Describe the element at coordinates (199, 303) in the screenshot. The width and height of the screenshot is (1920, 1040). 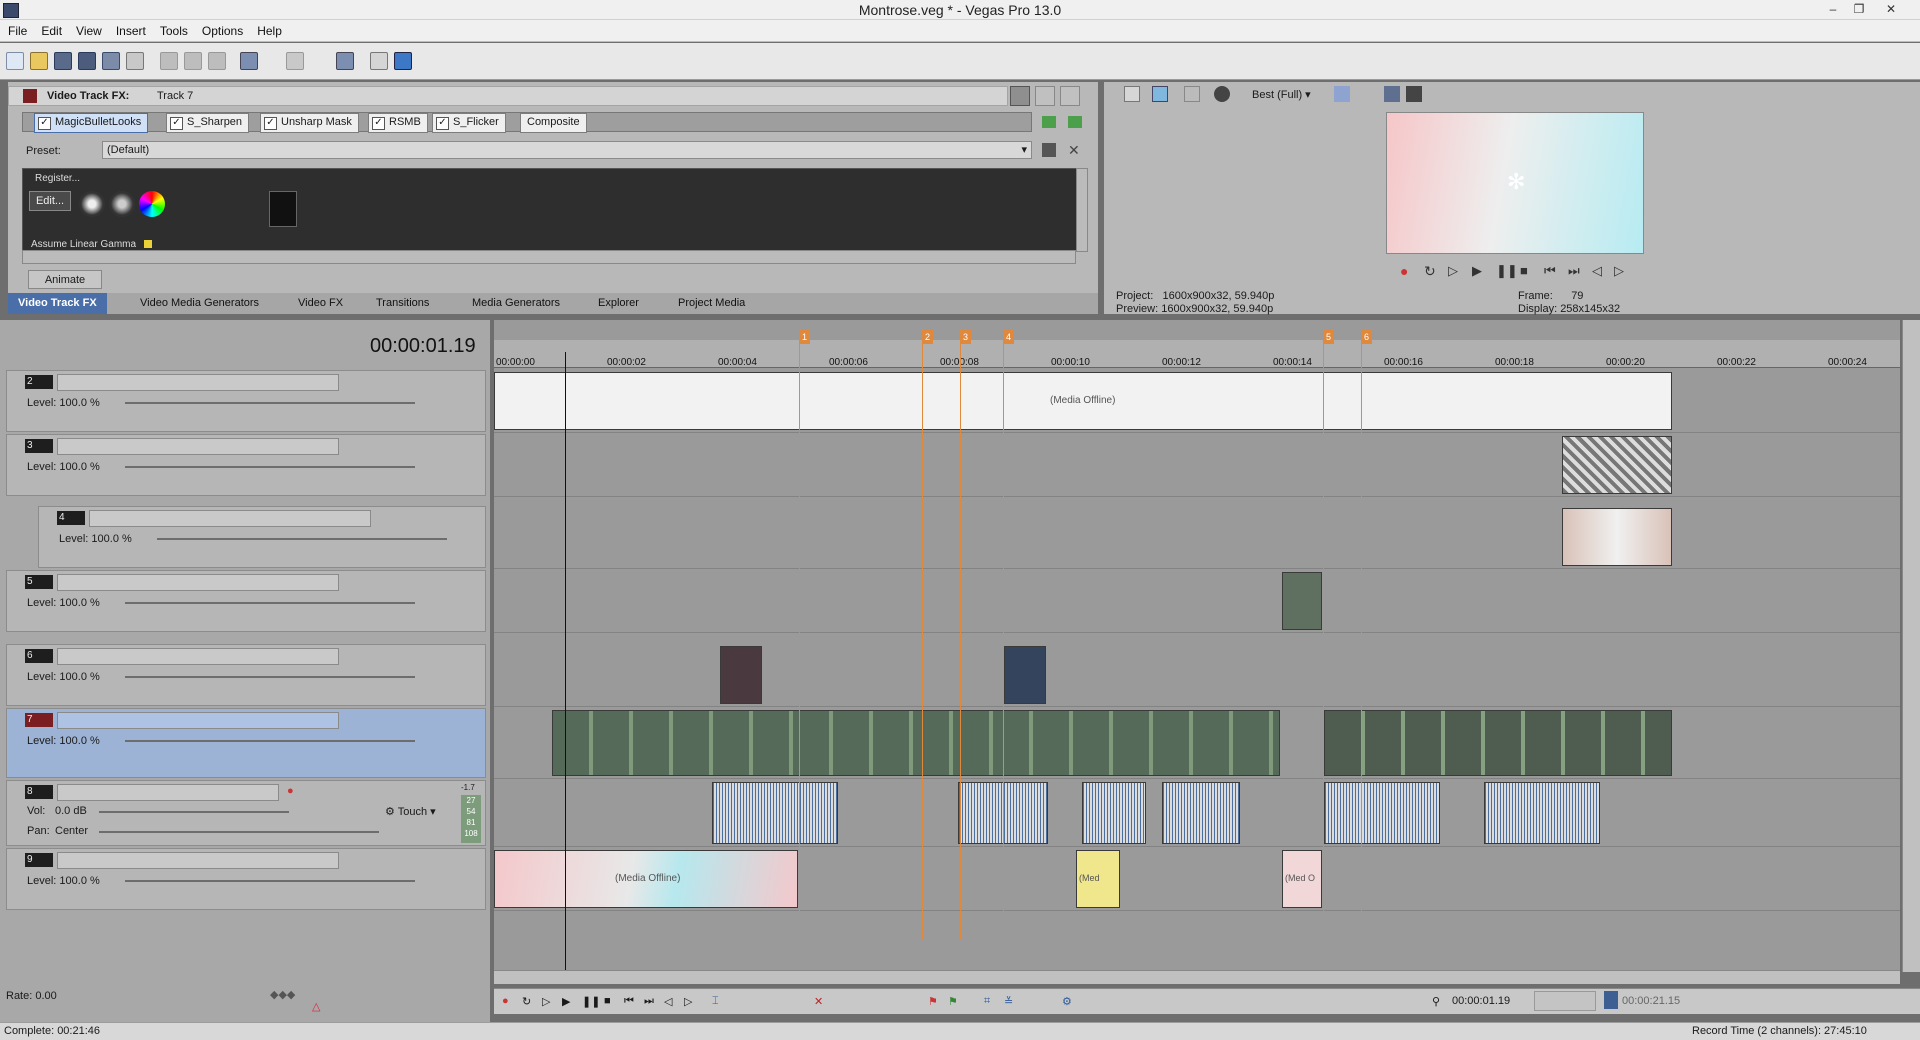
I see `tab-video-media-generators: Video Media Generators` at that location.